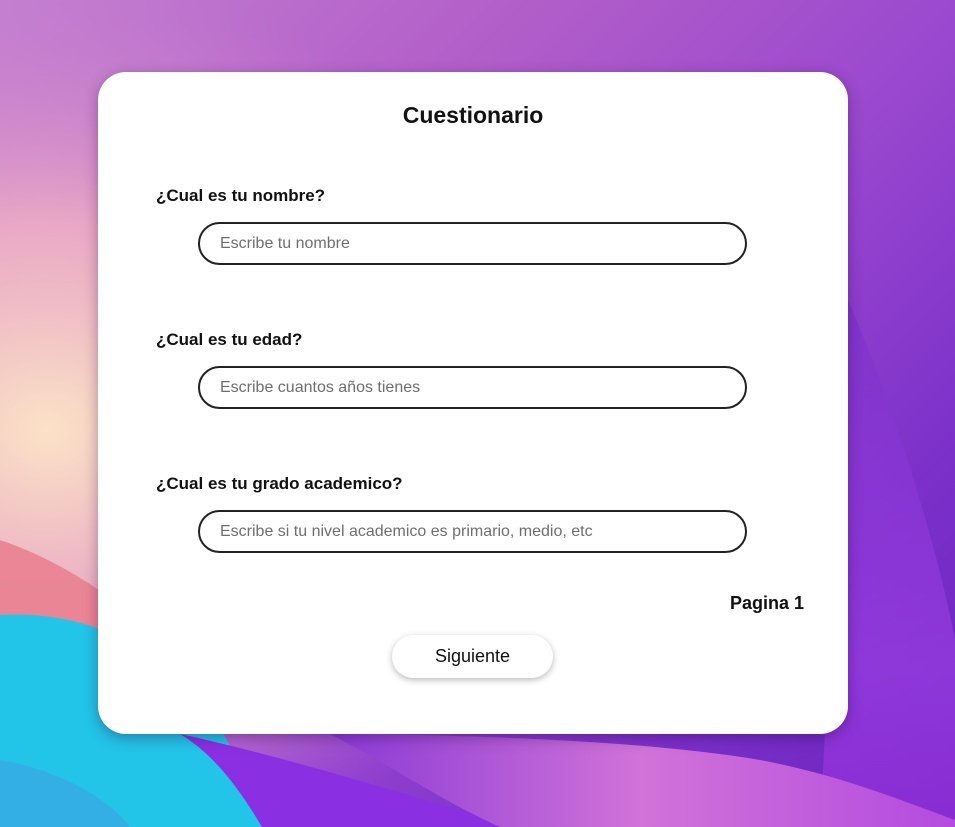 This screenshot has width=955, height=827. I want to click on question-academic-label: ¿Cual es tu grado academico?, so click(279, 483).